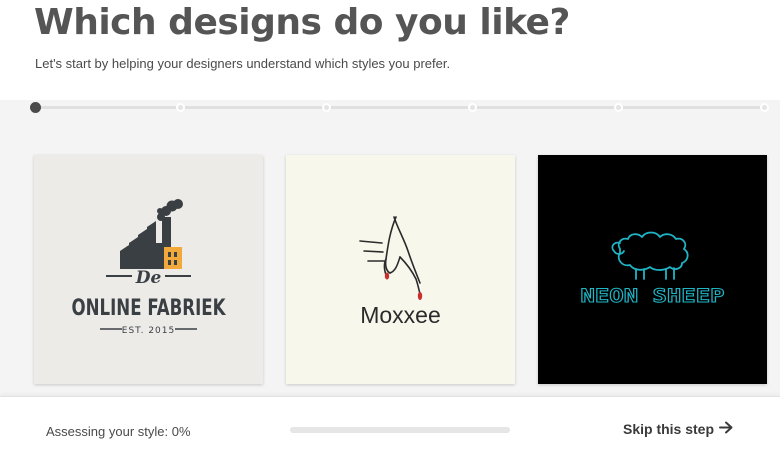 This screenshot has width=780, height=450. I want to click on skip-step-button: Skip this step, so click(678, 429).